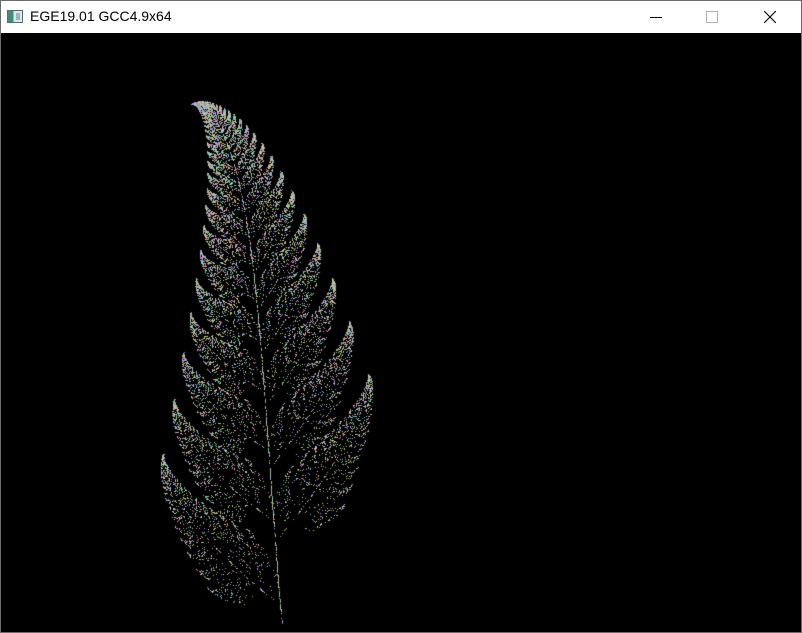  I want to click on minimize-button, so click(656, 17).